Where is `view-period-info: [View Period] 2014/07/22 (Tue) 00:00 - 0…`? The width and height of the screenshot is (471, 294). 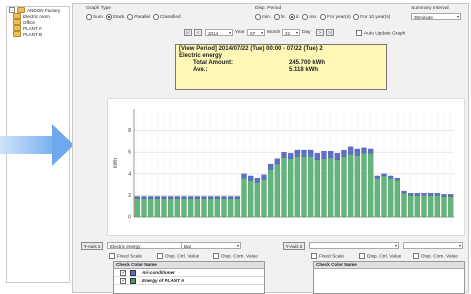
view-period-info: [View Period] 2014/07/22 (Tue) 00:00 - 0… is located at coordinates (281, 67).